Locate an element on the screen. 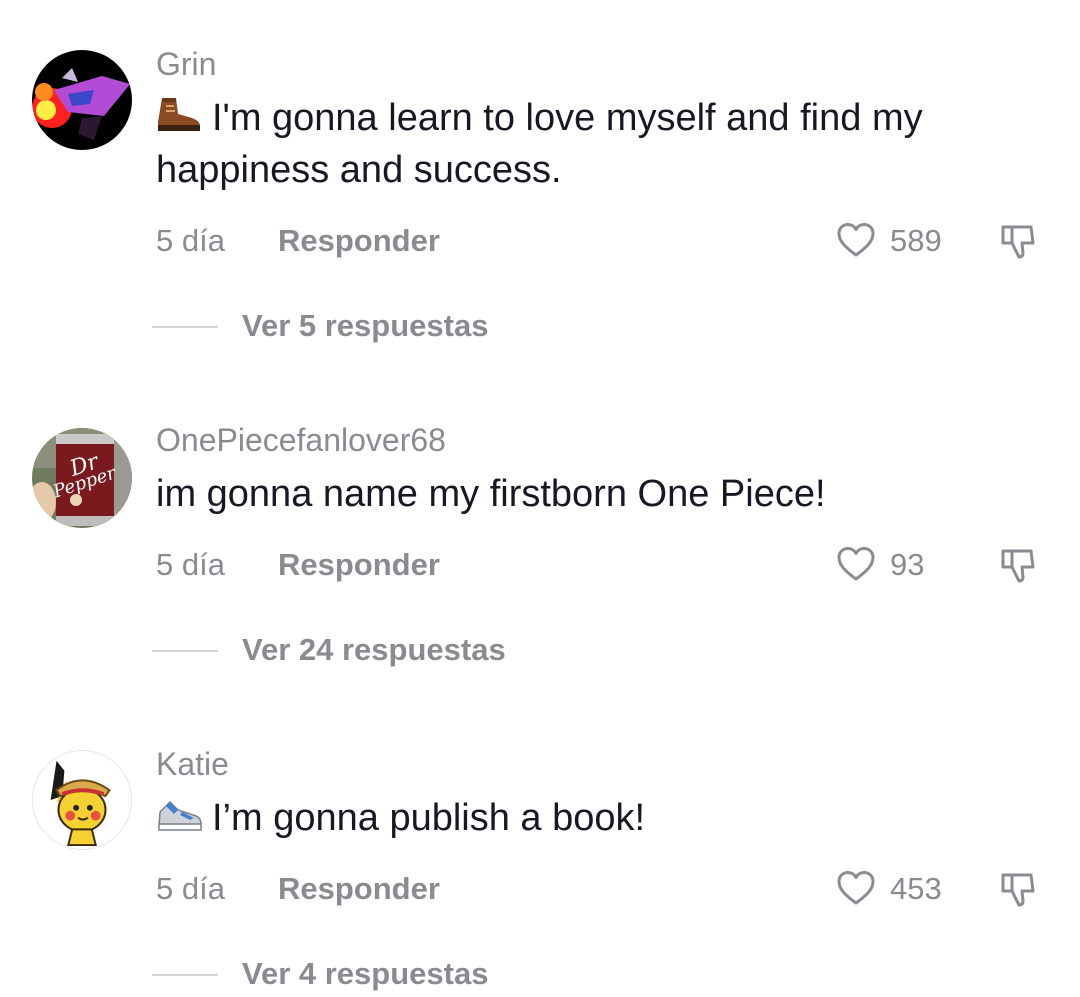 The image size is (1080, 997). comment-text: im gonna name my firstborn One Piece! is located at coordinates (601, 494).